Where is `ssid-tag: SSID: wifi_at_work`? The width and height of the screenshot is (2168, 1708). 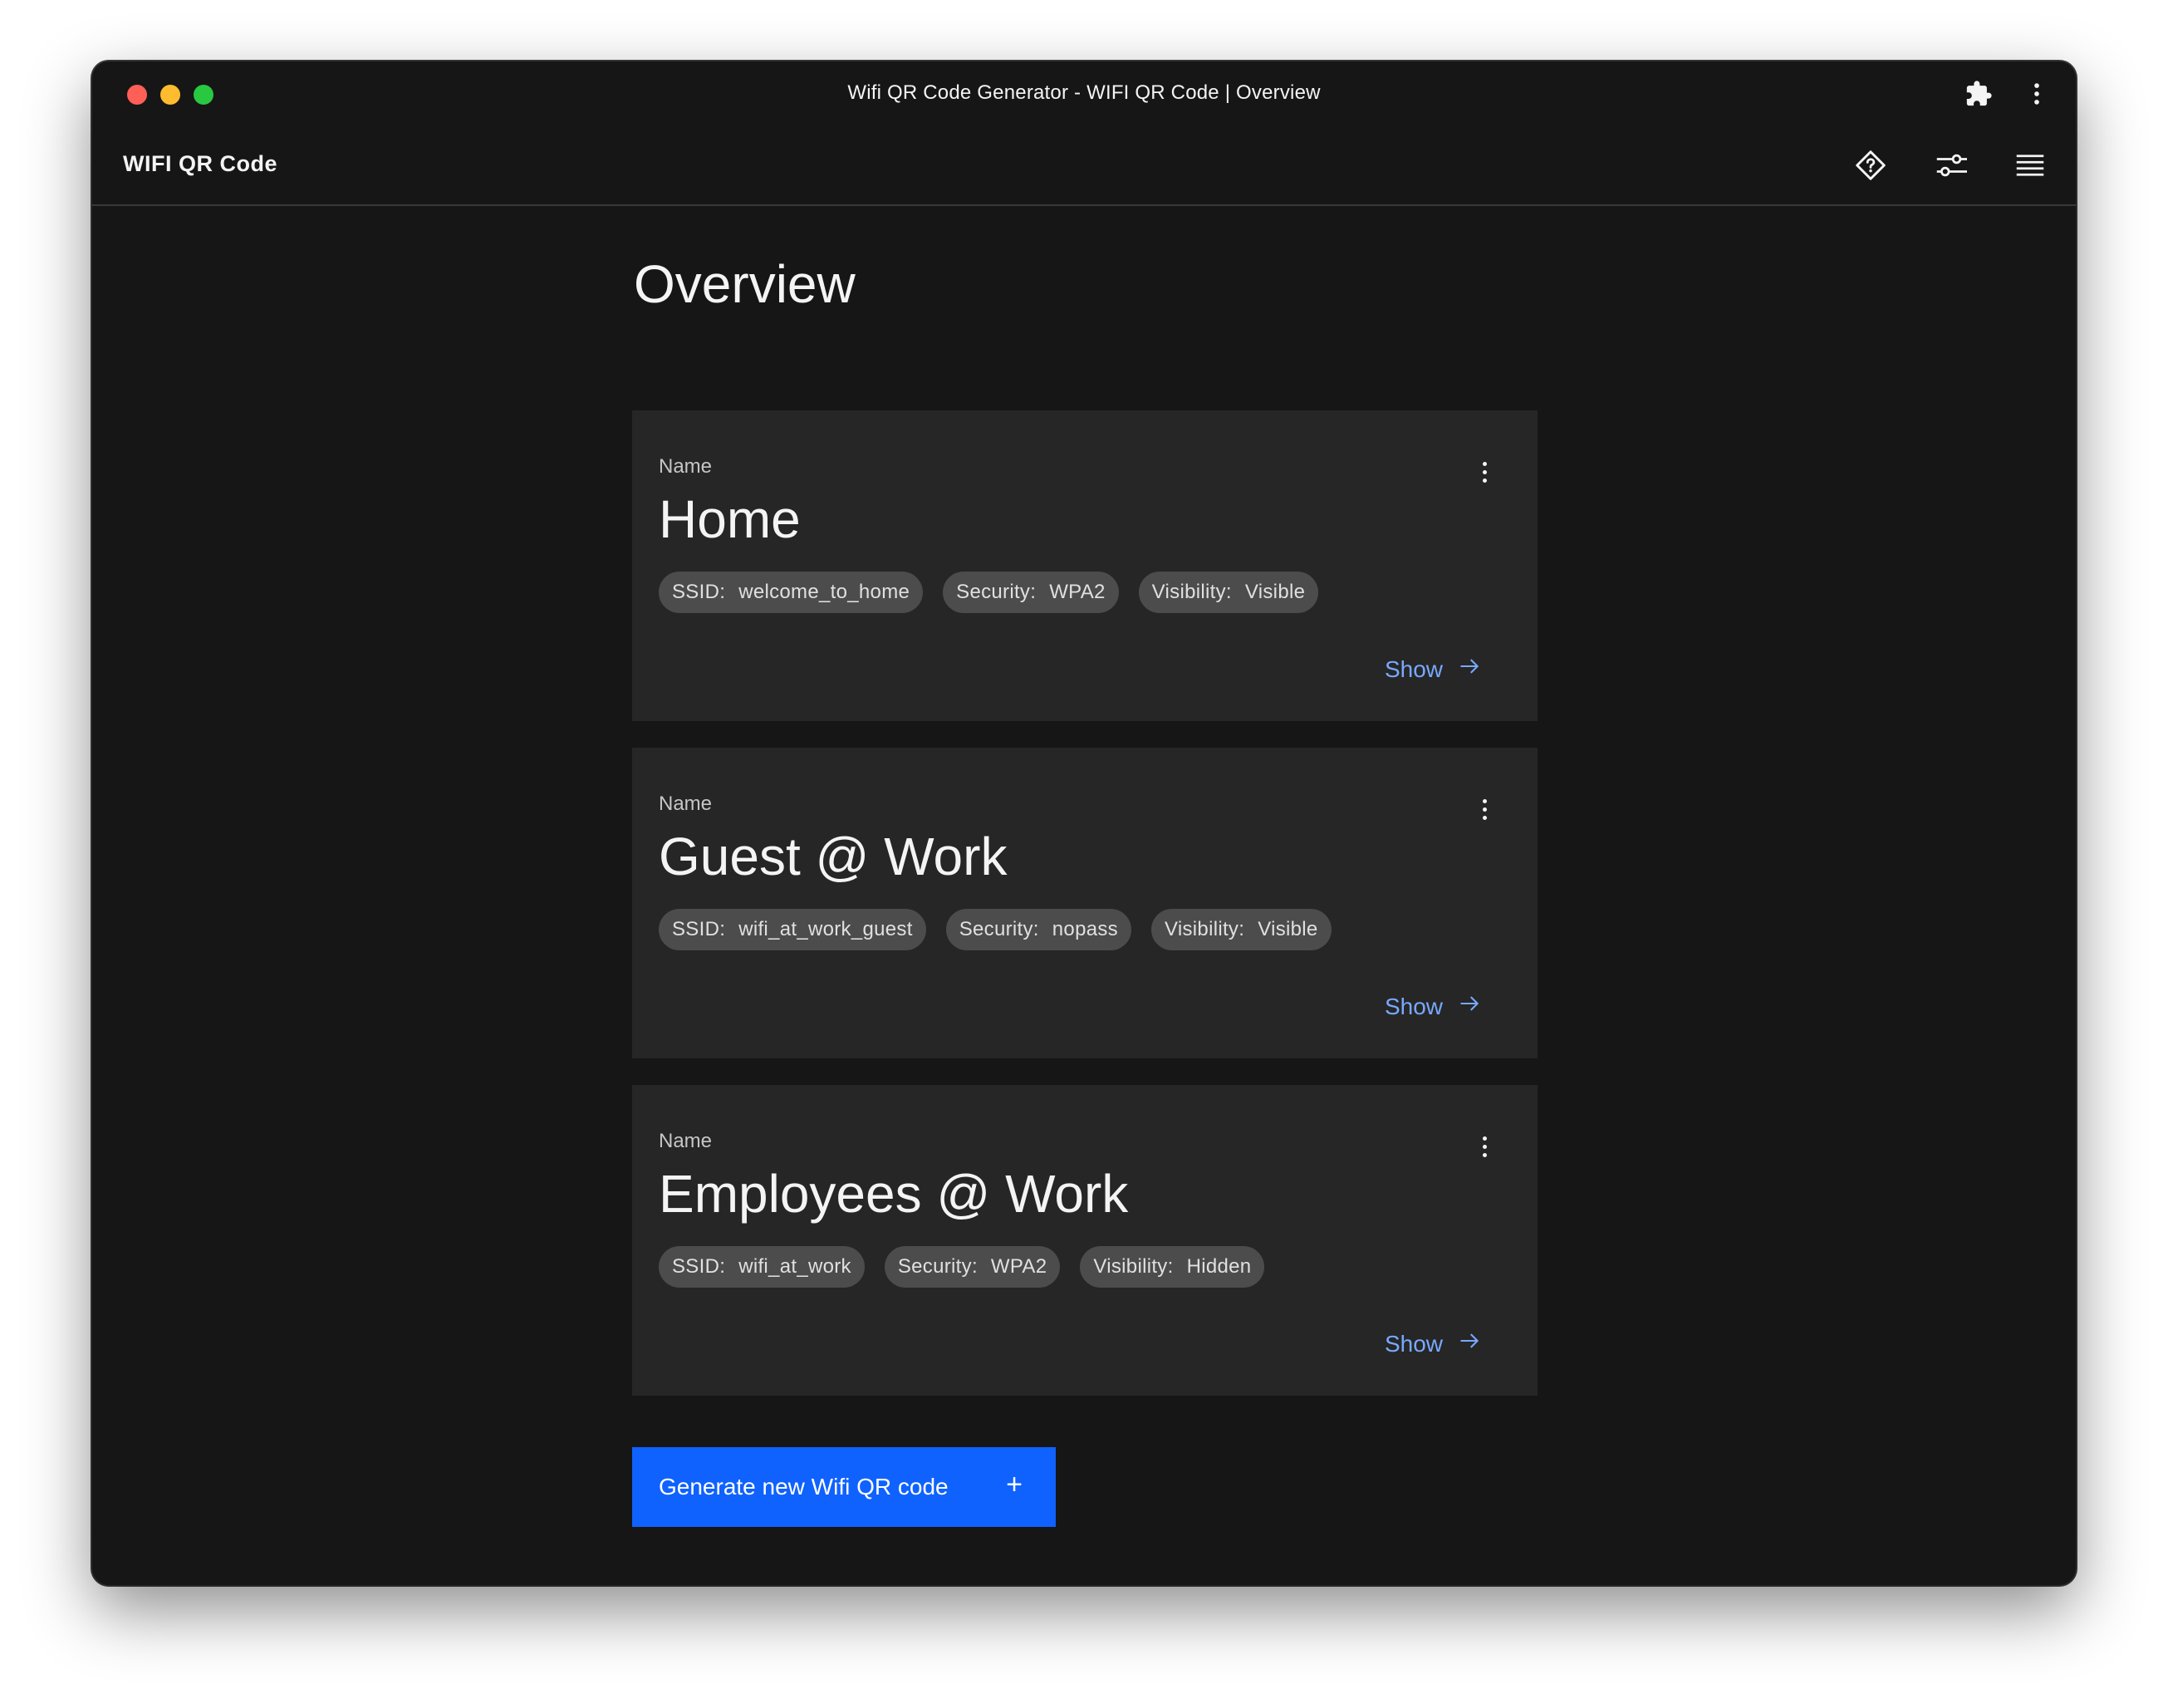
ssid-tag: SSID: wifi_at_work is located at coordinates (762, 1267).